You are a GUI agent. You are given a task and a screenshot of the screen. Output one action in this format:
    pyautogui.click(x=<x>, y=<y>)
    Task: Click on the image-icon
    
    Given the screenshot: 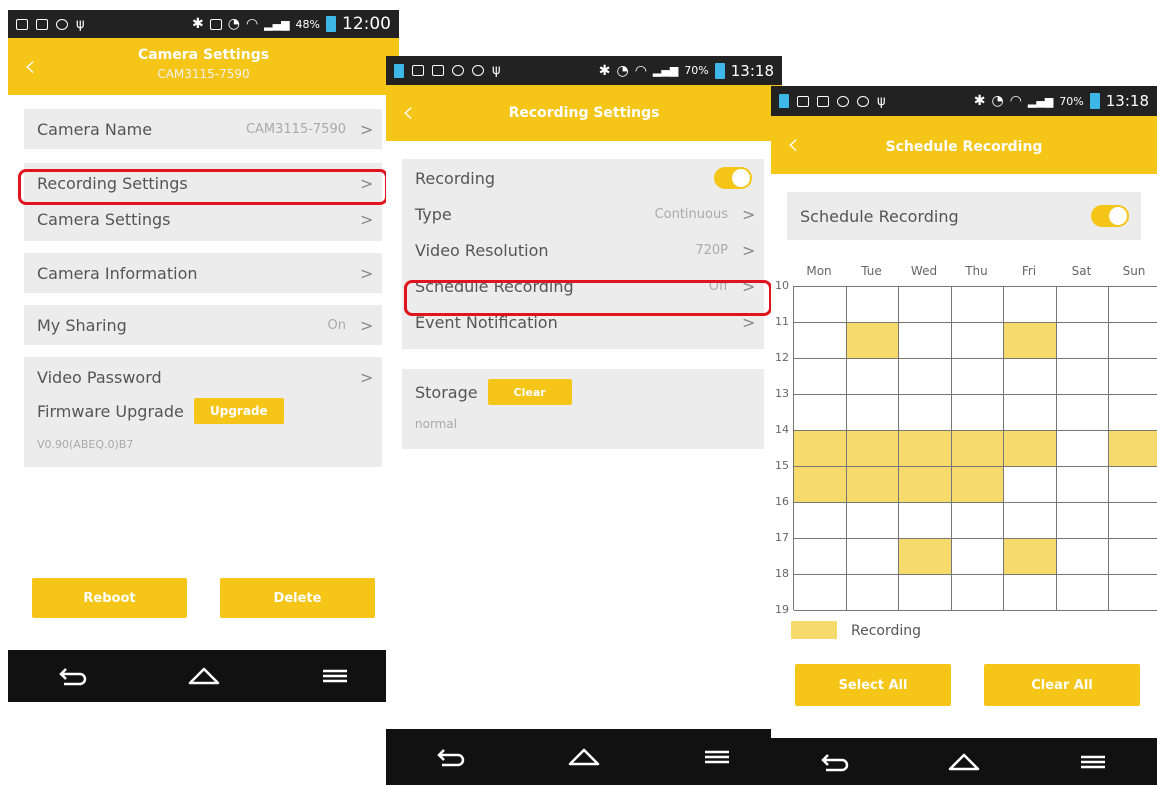 What is the action you would take?
    pyautogui.click(x=823, y=101)
    